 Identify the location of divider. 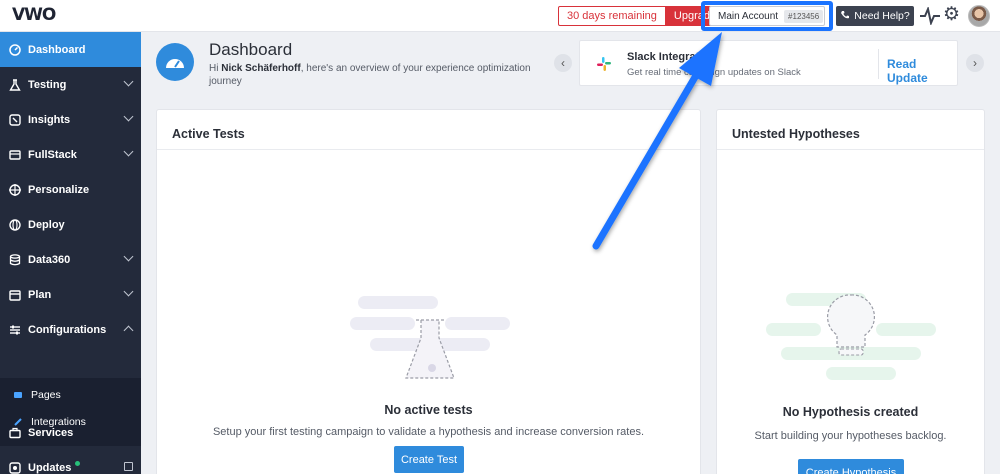
(878, 64).